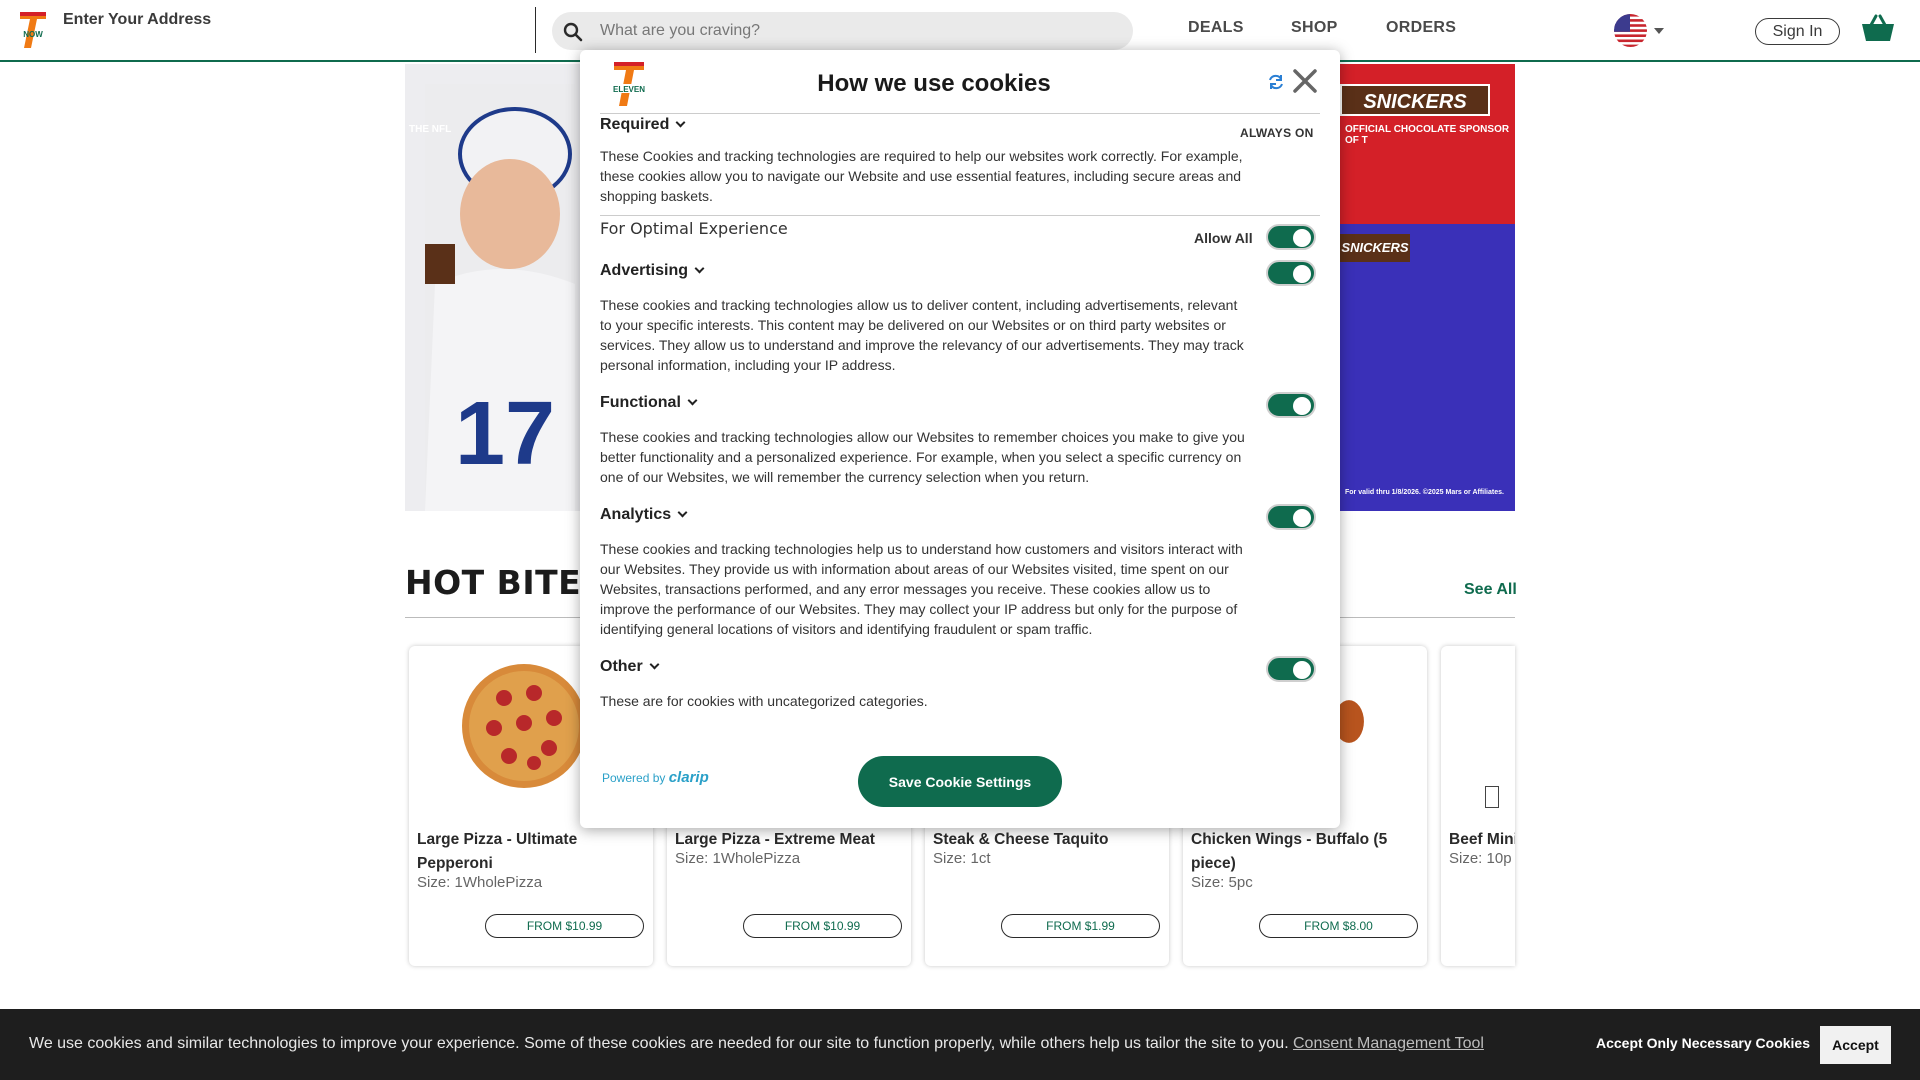 The height and width of the screenshot is (1080, 1920). What do you see at coordinates (505, 582) in the screenshot?
I see `hot-bites-heading: HOT BITES` at bounding box center [505, 582].